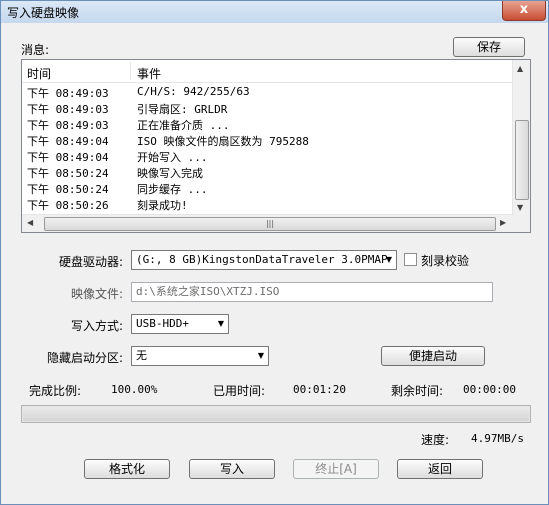  I want to click on hidden-partition-value: 无, so click(141, 355).